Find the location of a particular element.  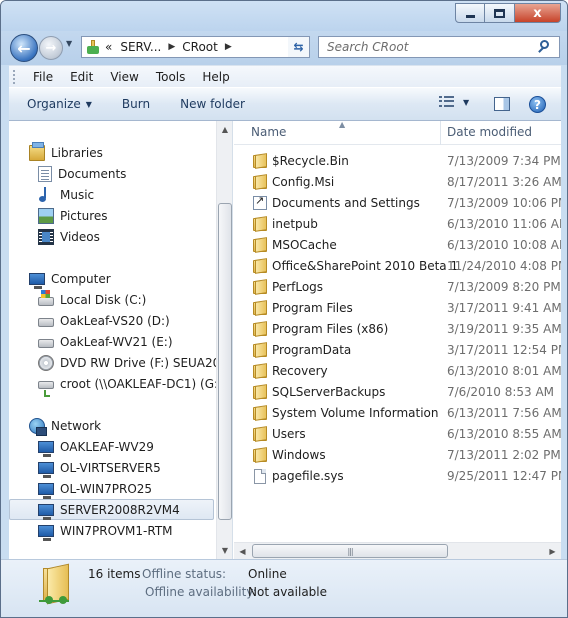

help-icon: ? is located at coordinates (537, 104).